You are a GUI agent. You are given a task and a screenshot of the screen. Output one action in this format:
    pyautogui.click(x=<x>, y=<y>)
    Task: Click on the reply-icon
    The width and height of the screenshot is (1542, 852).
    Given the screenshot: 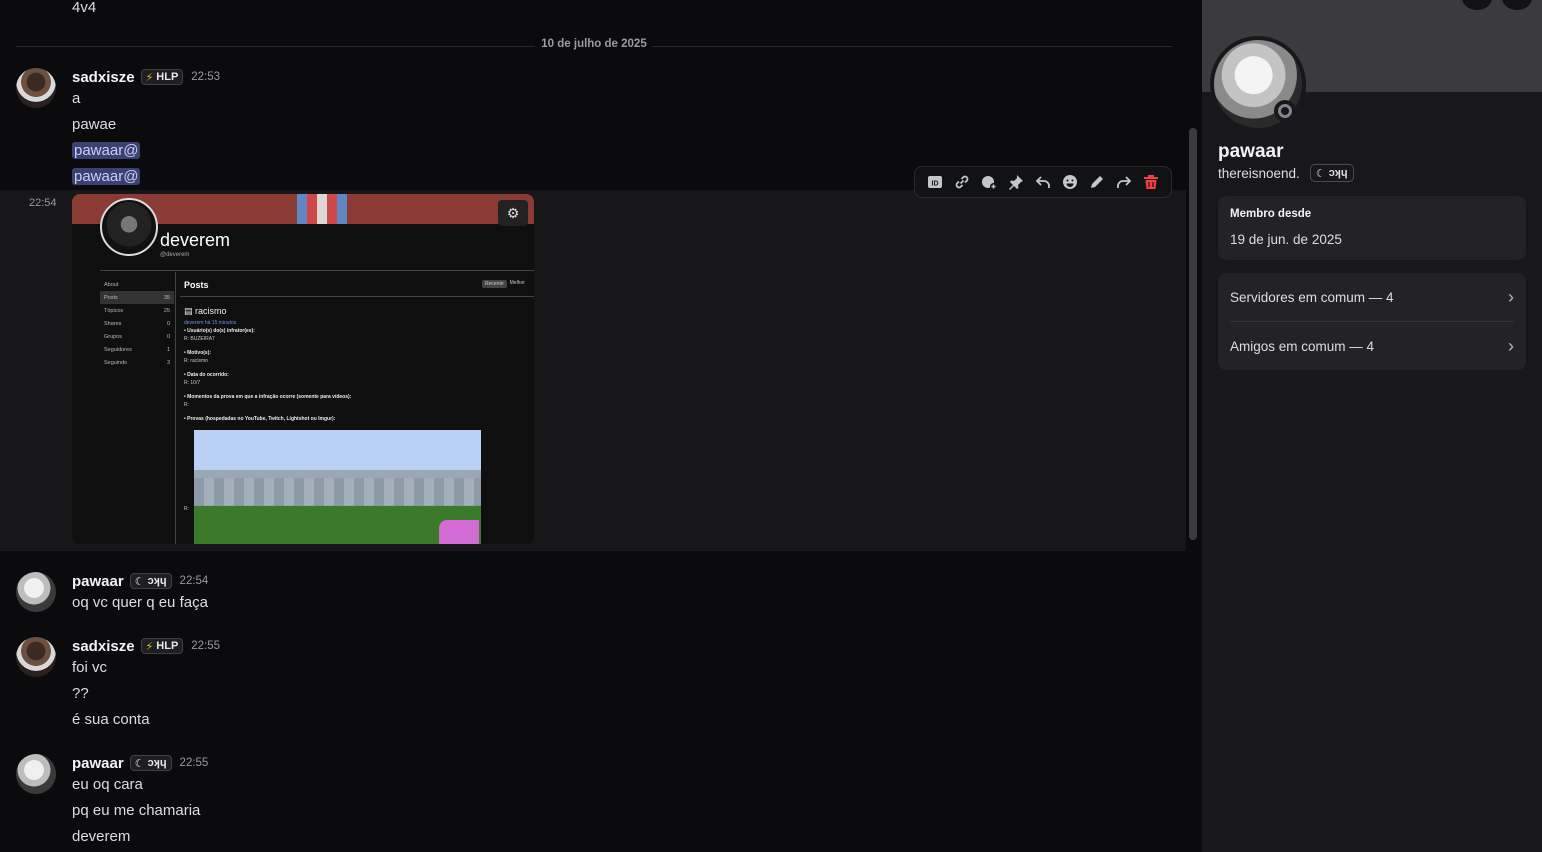 What is the action you would take?
    pyautogui.click(x=1043, y=182)
    